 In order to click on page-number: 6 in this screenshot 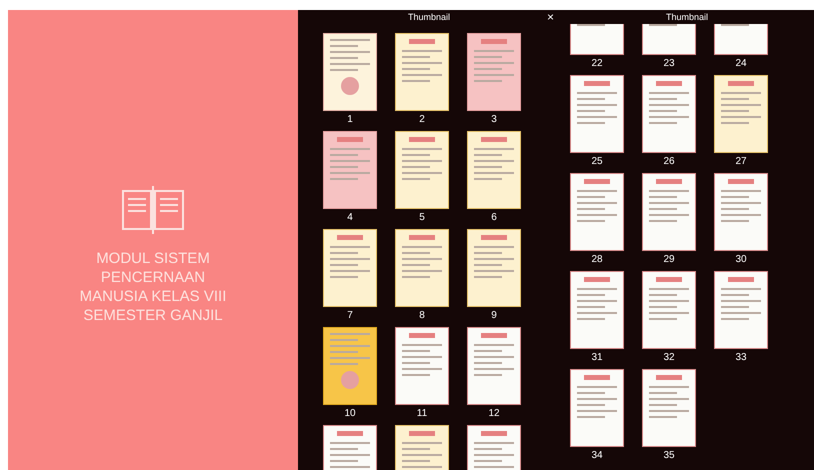, I will do `click(494, 217)`.